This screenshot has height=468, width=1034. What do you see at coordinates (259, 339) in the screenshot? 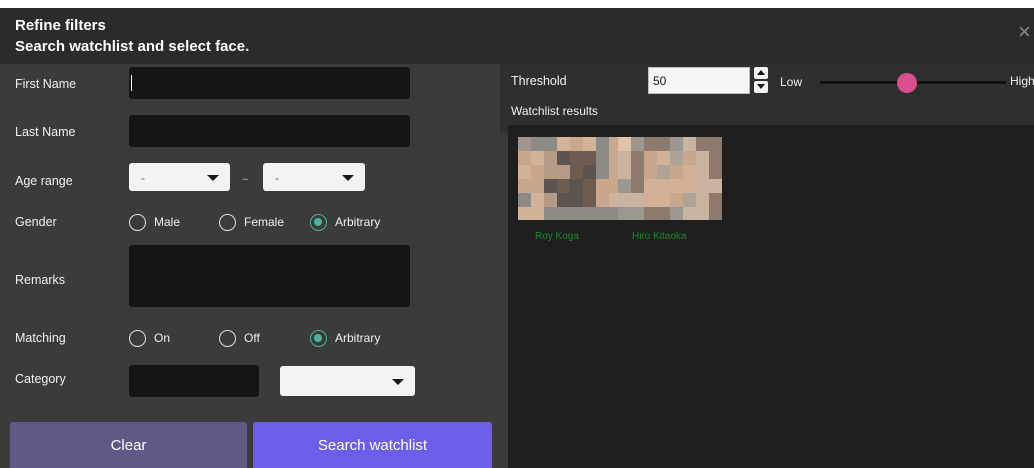
I see `matching-off-radio: Off` at bounding box center [259, 339].